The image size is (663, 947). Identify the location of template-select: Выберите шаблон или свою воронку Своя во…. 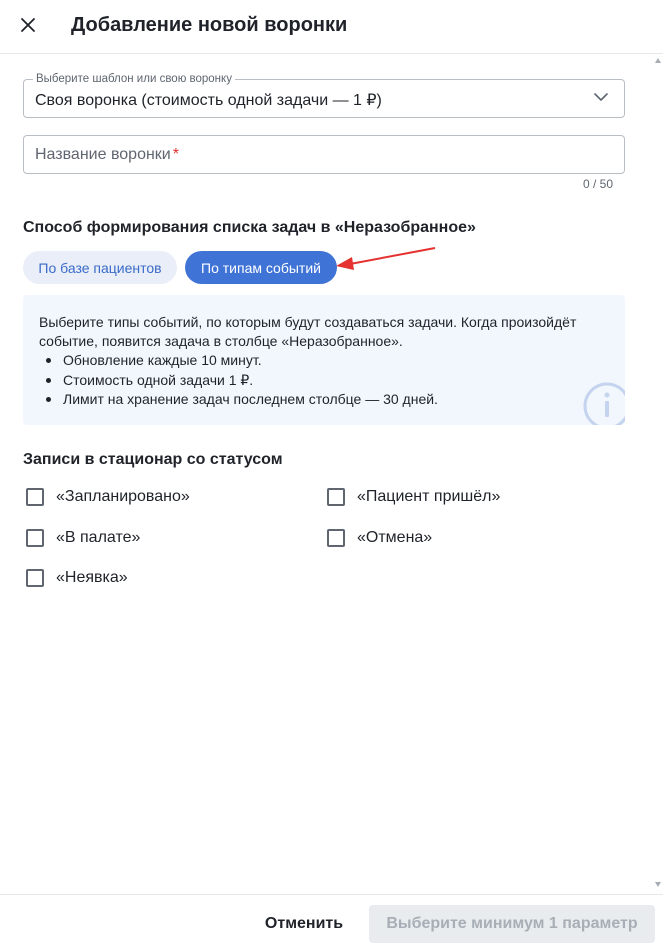
(324, 95).